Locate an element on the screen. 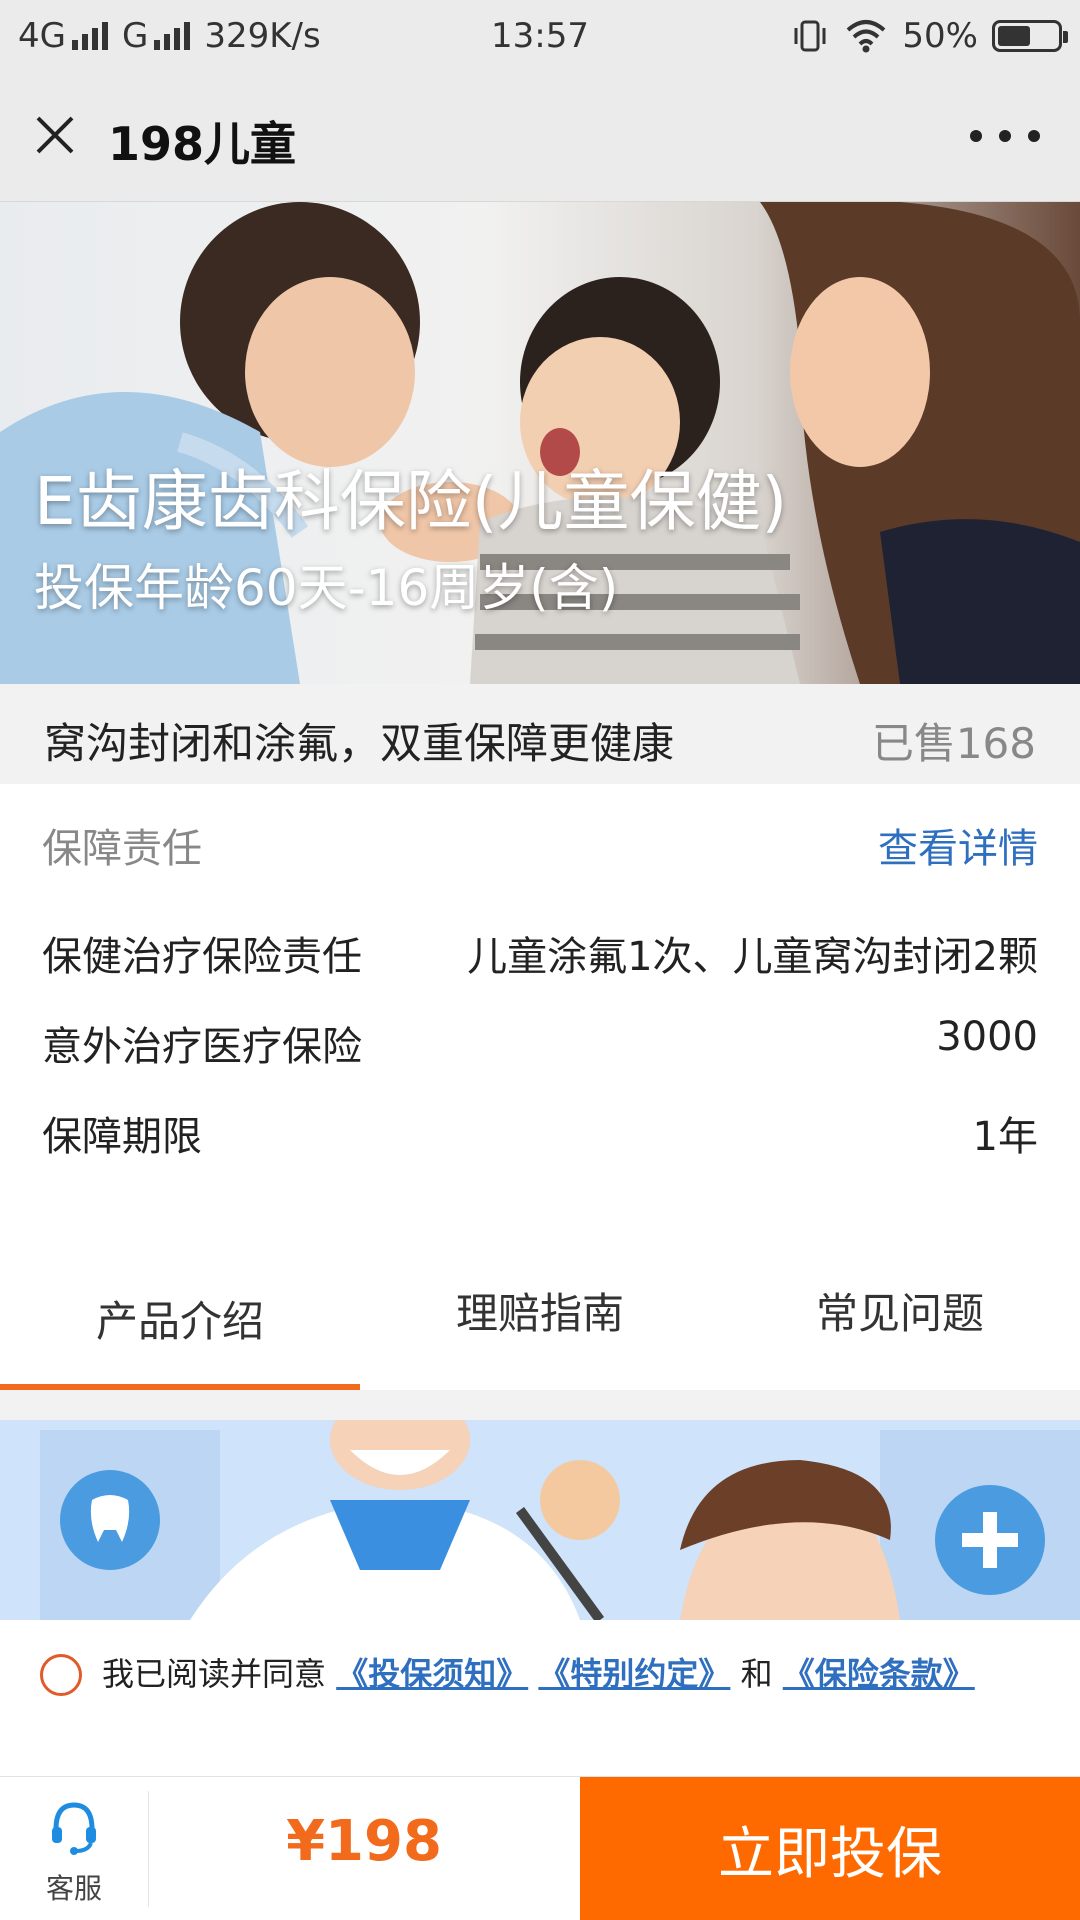  coverage-row: 保健治疗保险责任 儿童涂氟1次、儿童窝沟封闭2颗 is located at coordinates (540, 954).